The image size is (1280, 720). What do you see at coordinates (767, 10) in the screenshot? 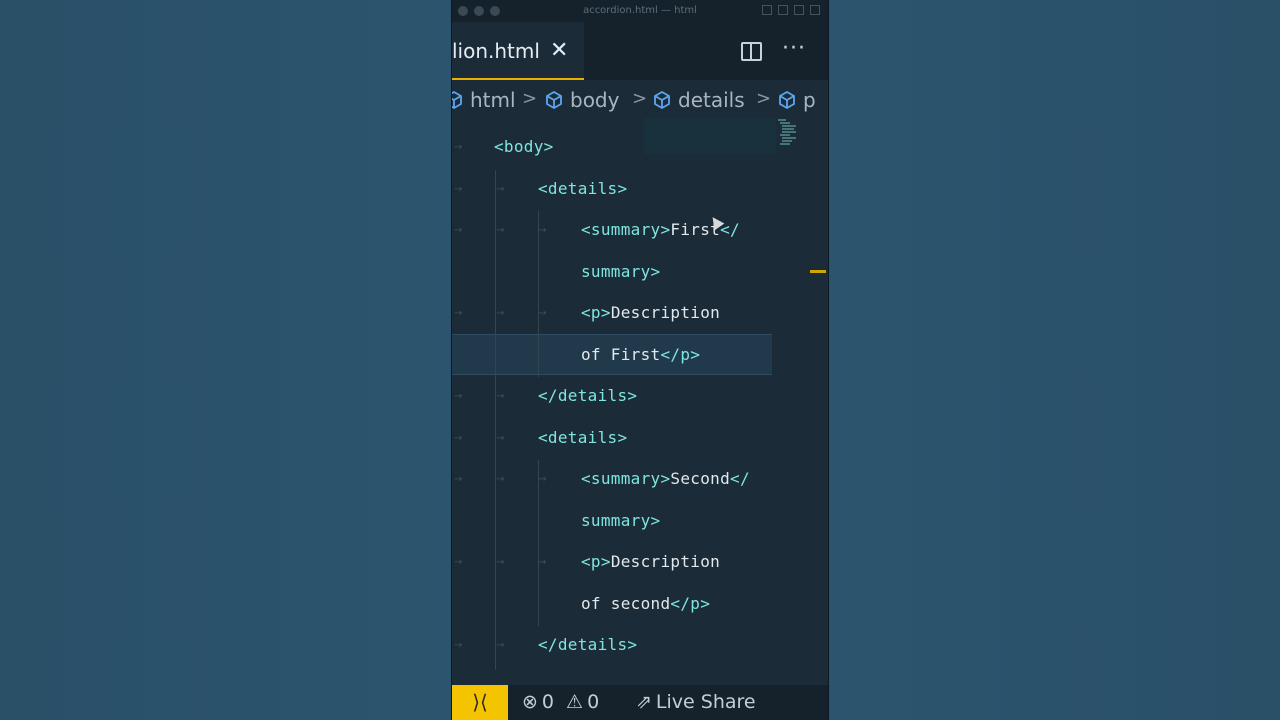
I see `toggle-sidebar-icon` at bounding box center [767, 10].